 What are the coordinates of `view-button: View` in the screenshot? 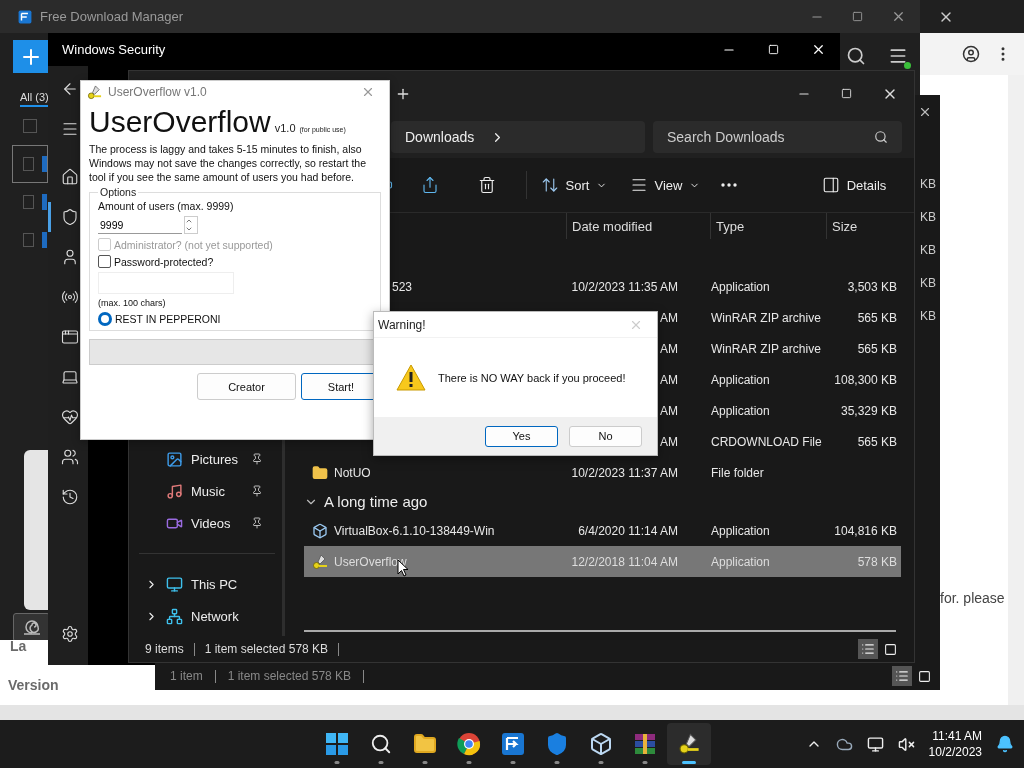 It's located at (665, 185).